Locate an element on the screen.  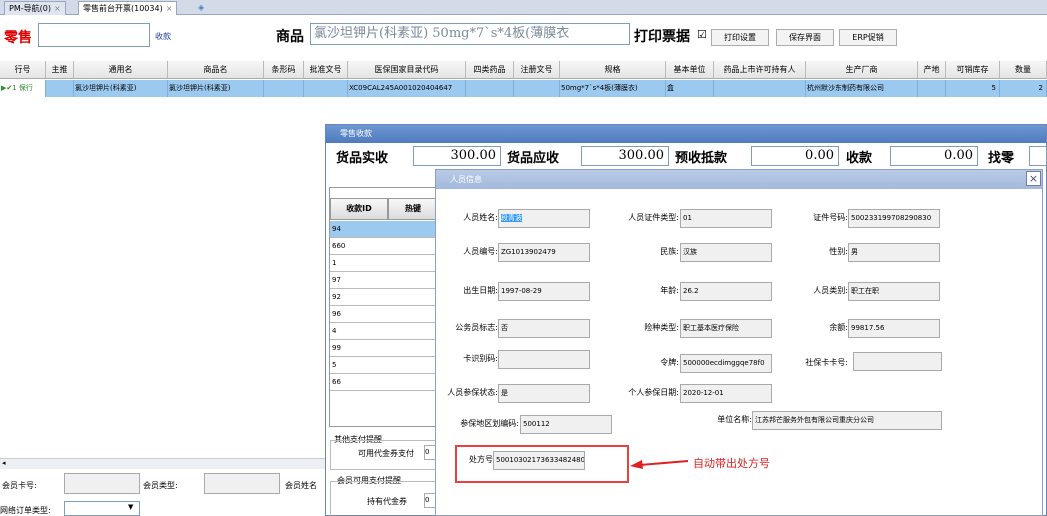
col-header: 商品名 is located at coordinates (216, 70).